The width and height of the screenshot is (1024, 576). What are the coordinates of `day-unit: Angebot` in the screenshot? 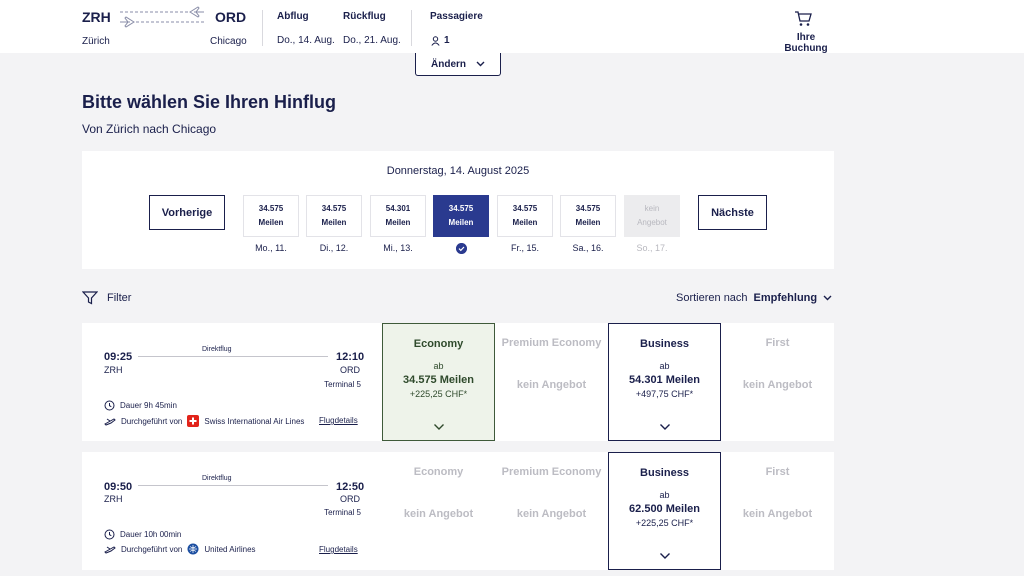 It's located at (652, 222).